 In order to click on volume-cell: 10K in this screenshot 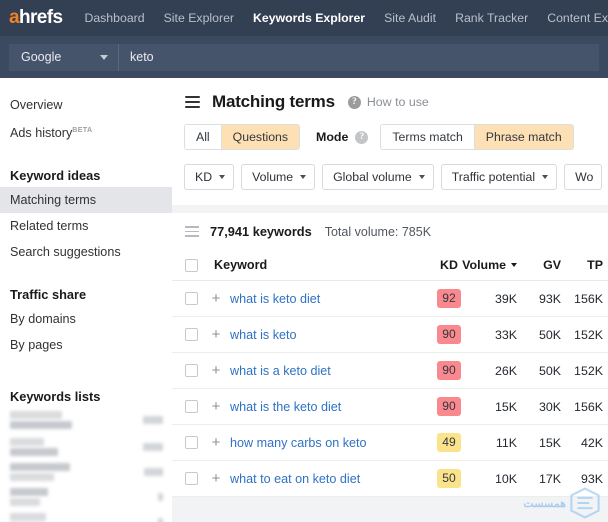, I will do `click(505, 478)`.